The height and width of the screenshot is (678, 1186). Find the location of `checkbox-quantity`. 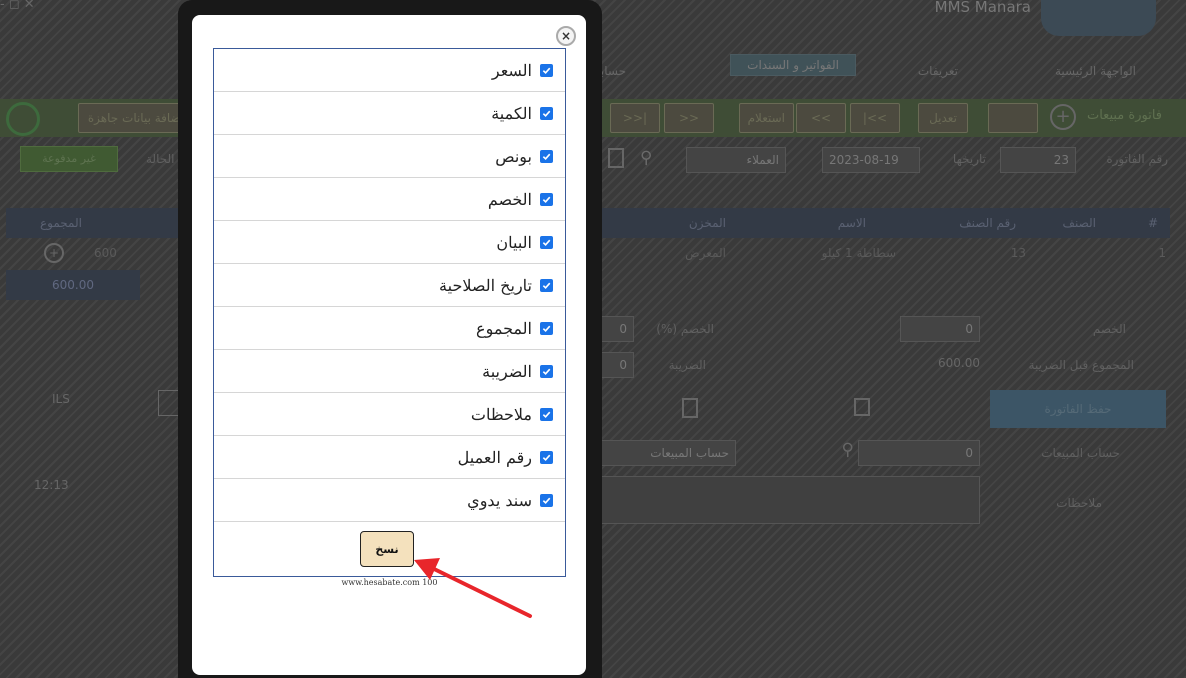

checkbox-quantity is located at coordinates (546, 113).